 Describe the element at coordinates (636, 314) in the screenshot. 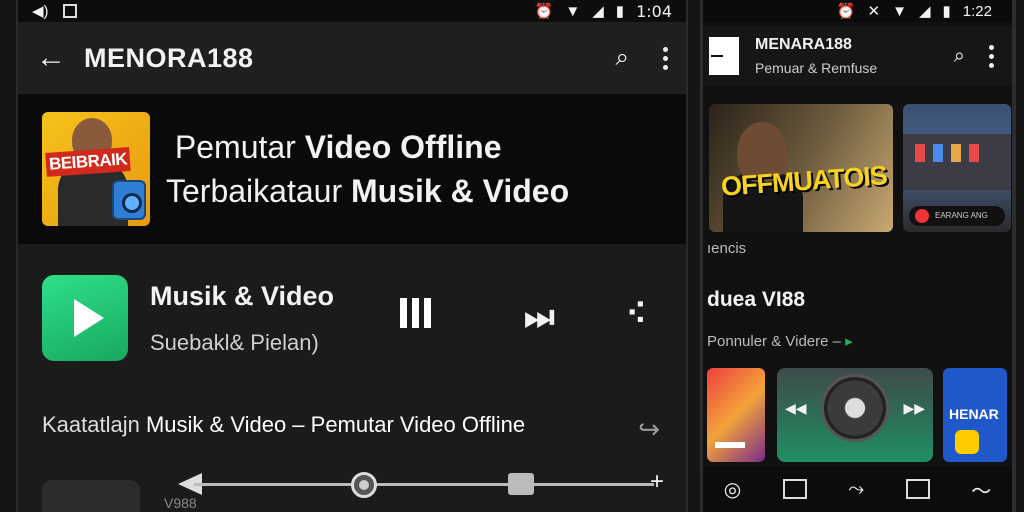

I see `share-icon: ⠪` at that location.